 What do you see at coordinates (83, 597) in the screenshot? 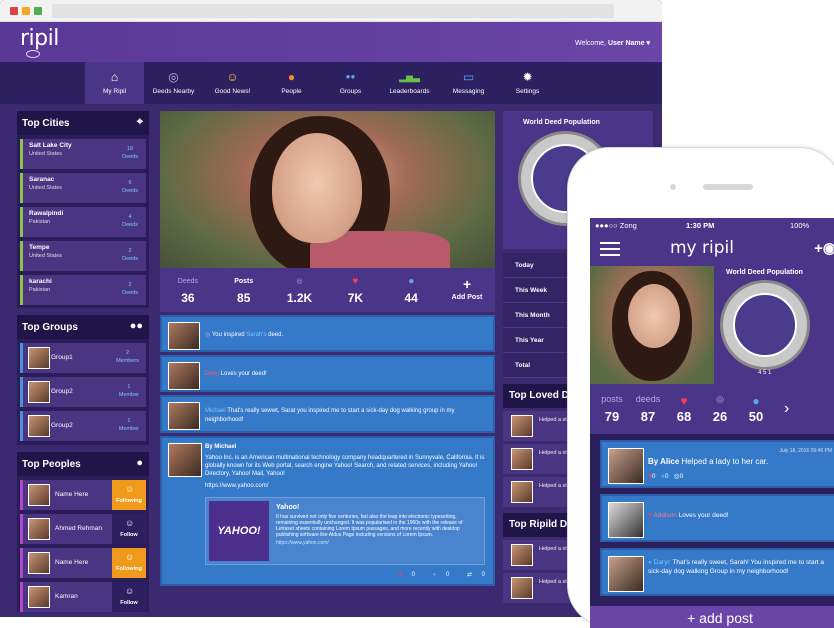
I see `people-item: Kamran Follow` at bounding box center [83, 597].